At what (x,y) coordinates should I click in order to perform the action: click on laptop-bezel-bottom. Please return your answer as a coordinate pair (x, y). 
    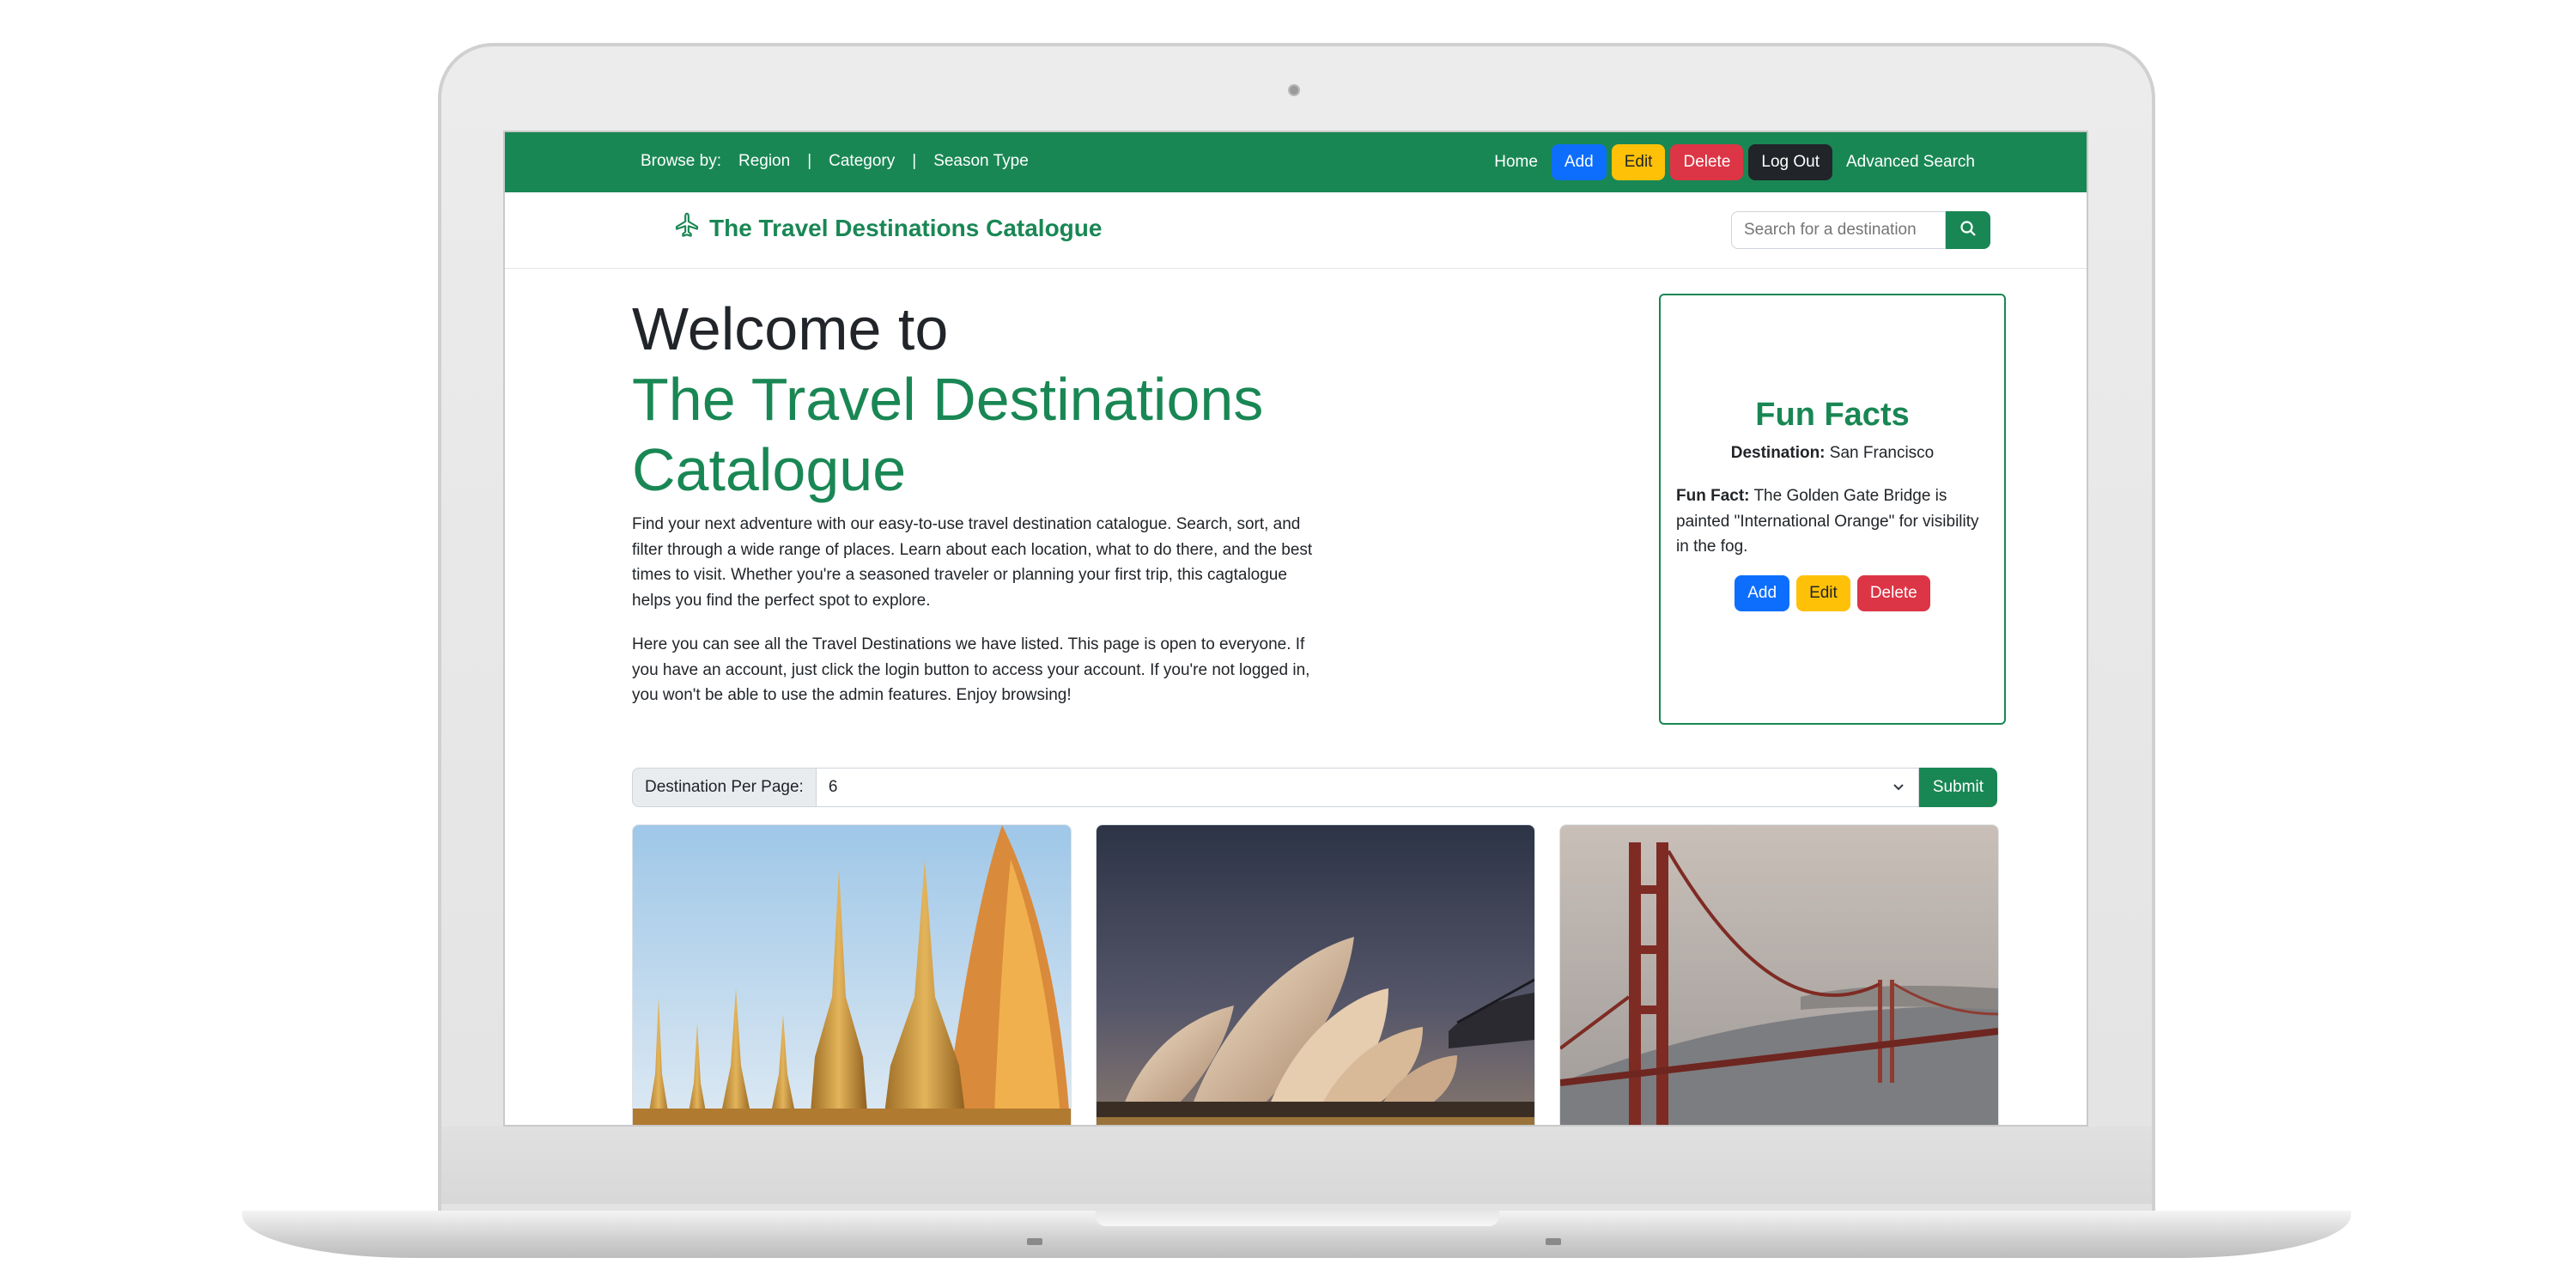
    Looking at the image, I should click on (1297, 1166).